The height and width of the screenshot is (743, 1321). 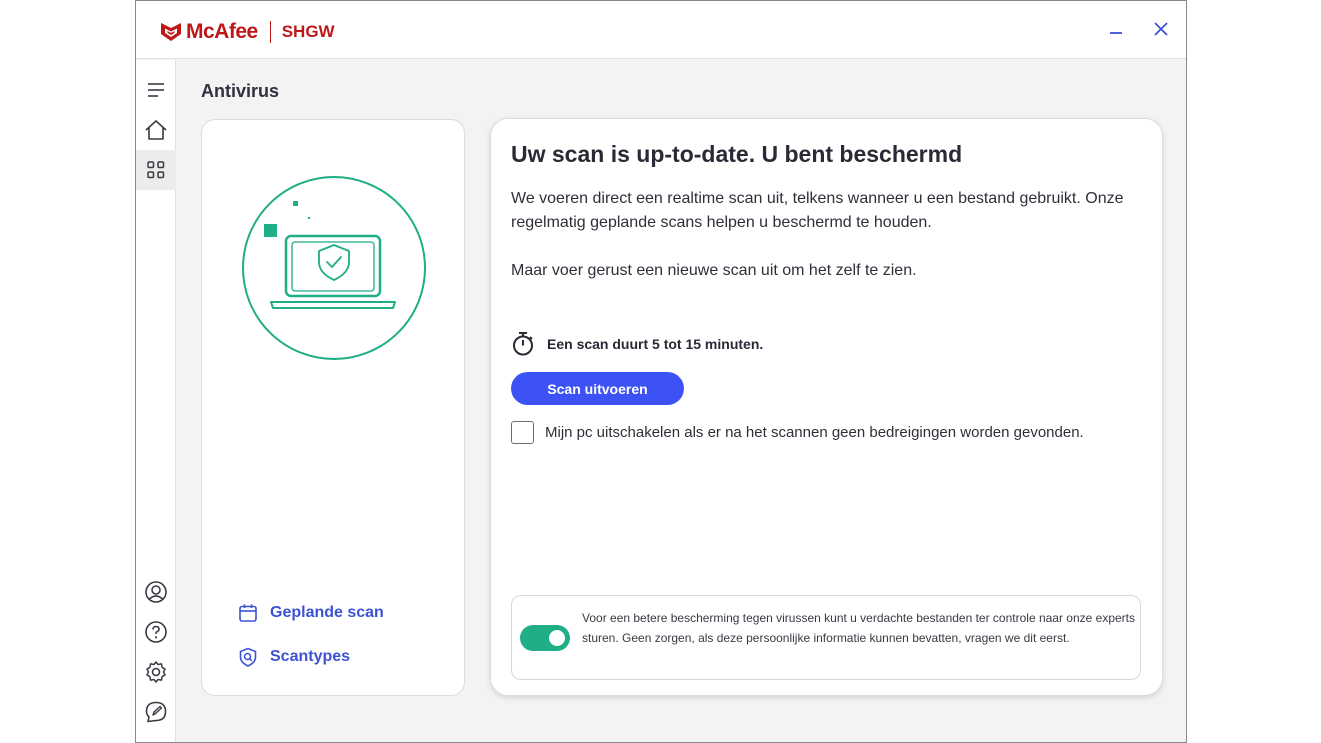 I want to click on scan-types-link: Scantypes, so click(x=294, y=657).